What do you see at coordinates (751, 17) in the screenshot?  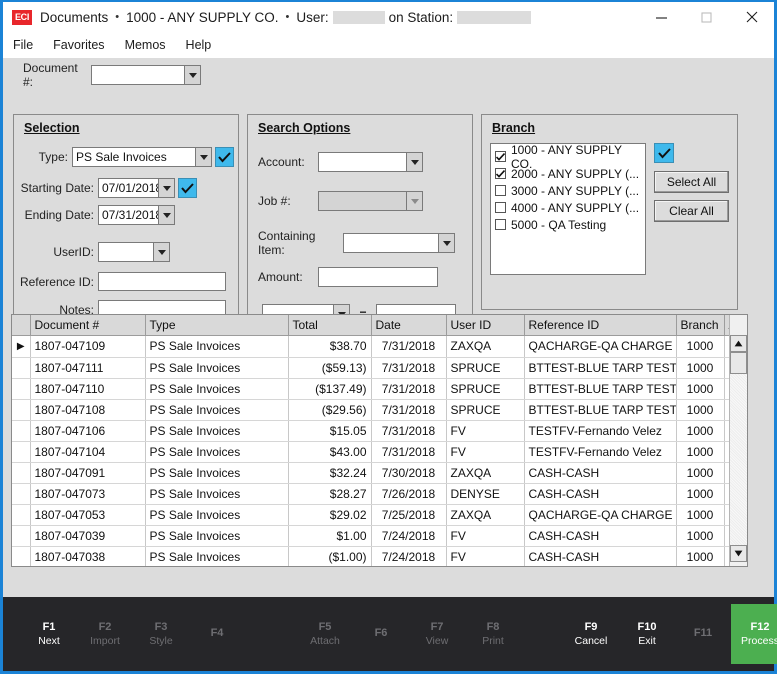 I see `close-button` at bounding box center [751, 17].